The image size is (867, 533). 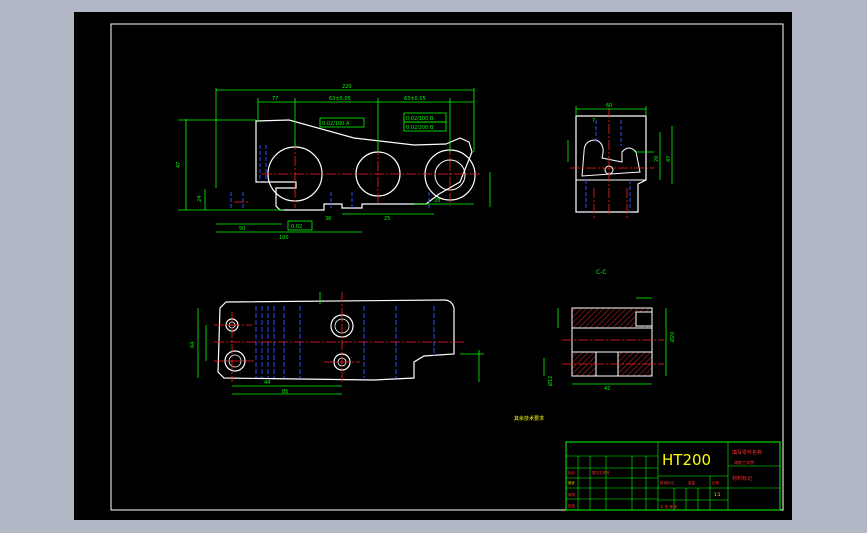 I want to click on side-profile, so click(x=611, y=158).